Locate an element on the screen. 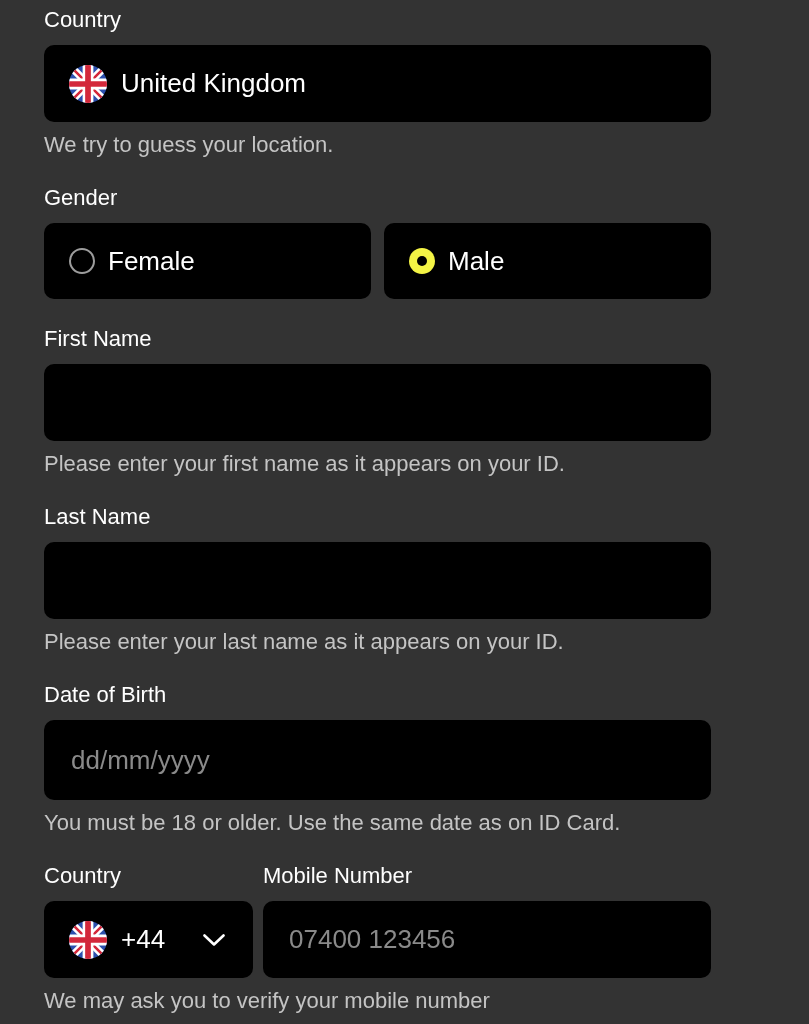  field-hint: Please enter your last name as it appears on your ID. is located at coordinates (304, 642).